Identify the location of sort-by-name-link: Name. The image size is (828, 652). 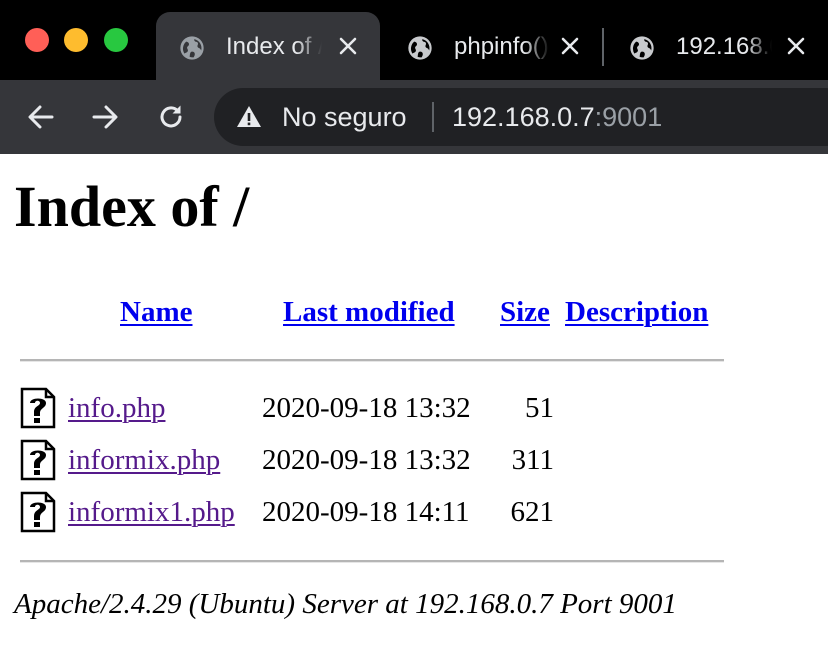
(156, 312).